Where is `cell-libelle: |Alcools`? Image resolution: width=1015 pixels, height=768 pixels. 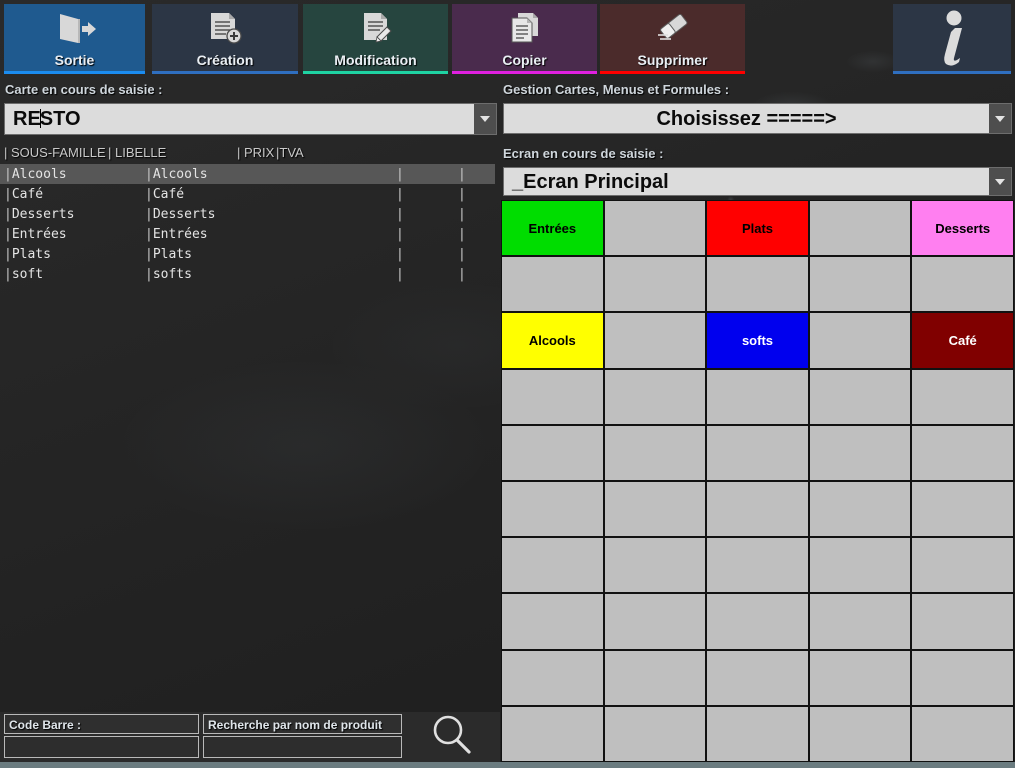 cell-libelle: |Alcools is located at coordinates (176, 174).